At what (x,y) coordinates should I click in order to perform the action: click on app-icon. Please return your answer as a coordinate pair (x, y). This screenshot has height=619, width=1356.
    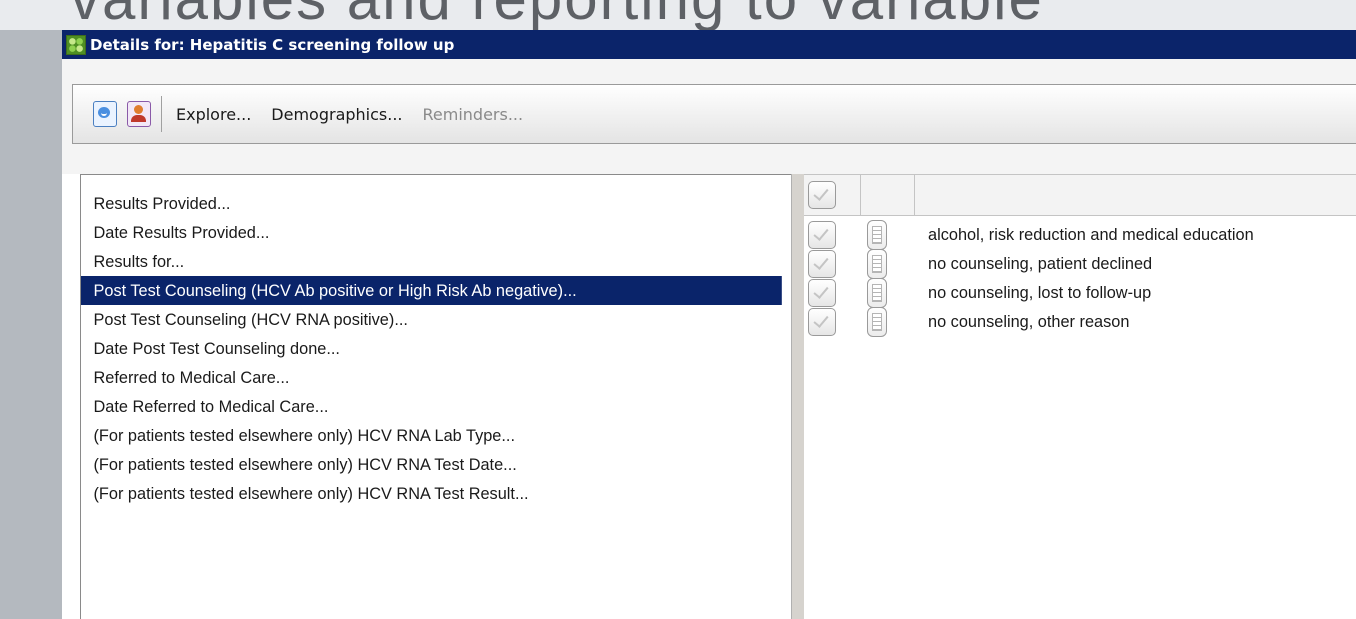
    Looking at the image, I should click on (76, 44).